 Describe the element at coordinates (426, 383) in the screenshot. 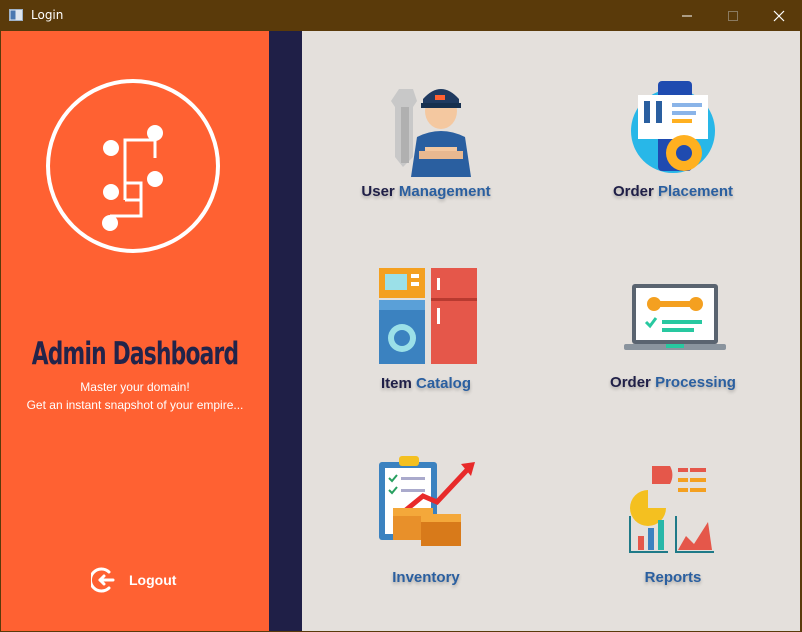

I see `tile-label-item-catalog: Item Catalog` at that location.